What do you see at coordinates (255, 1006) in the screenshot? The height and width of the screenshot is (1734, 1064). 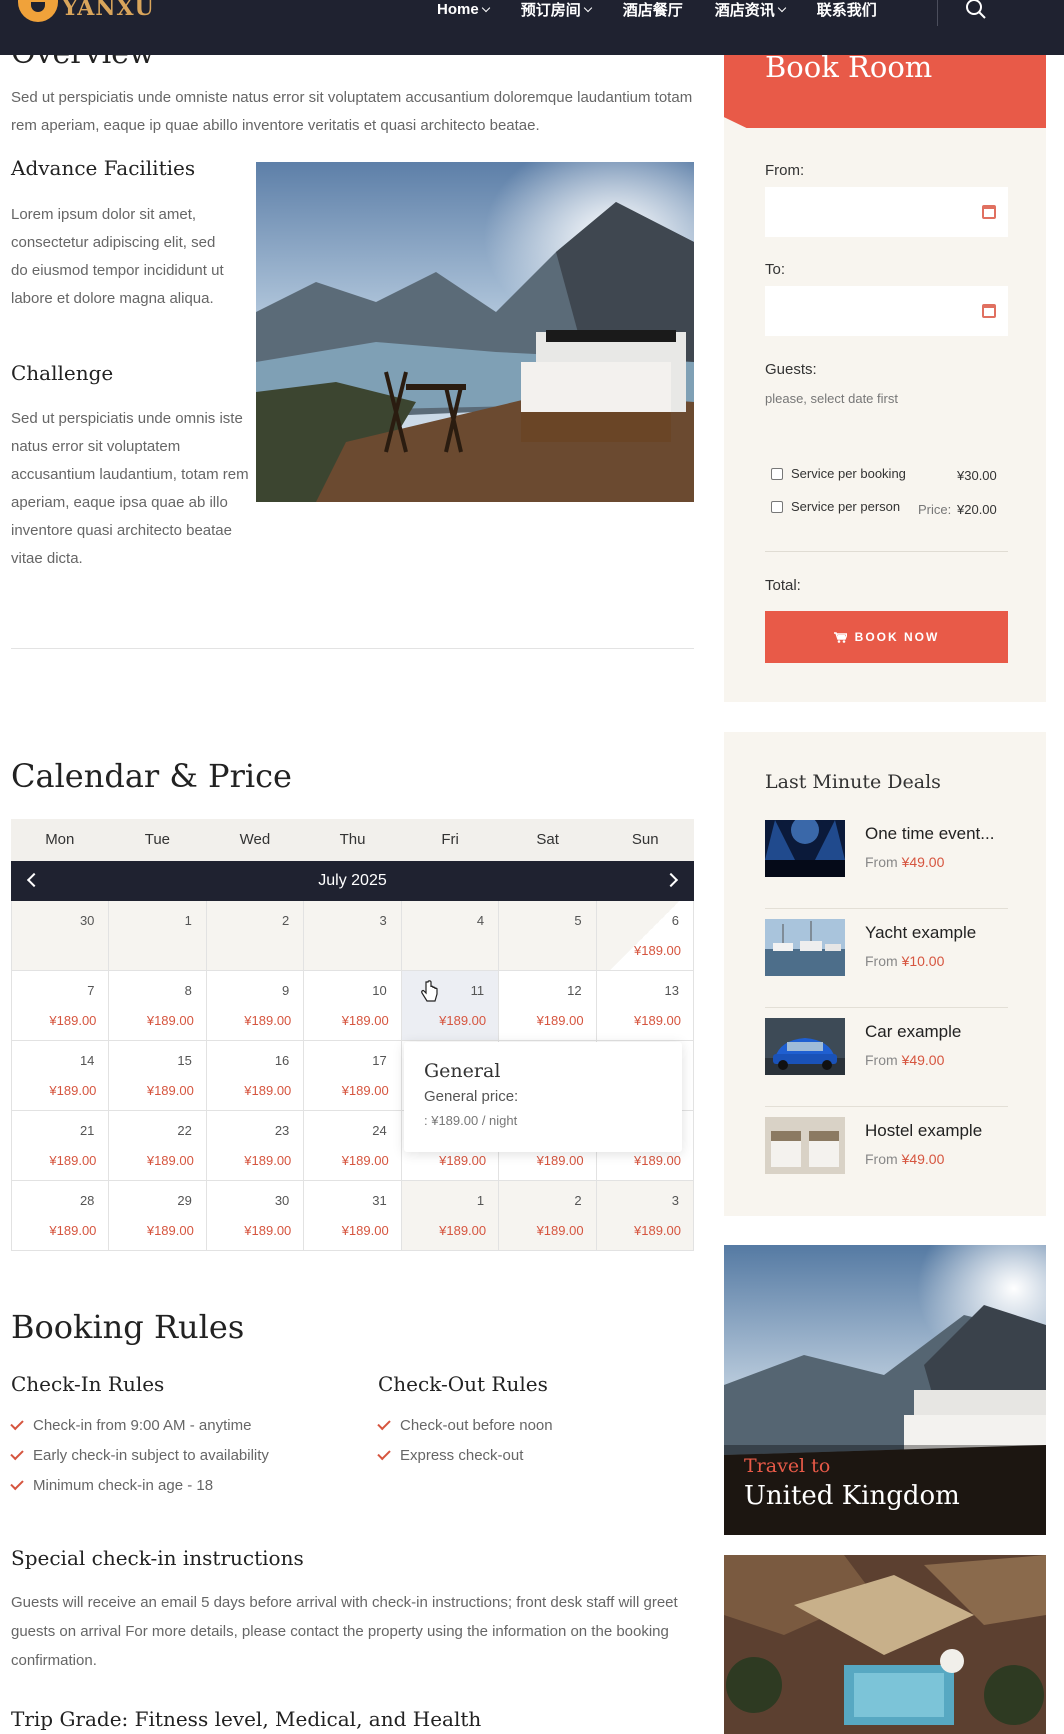 I see `calendar-day-cell: 9 ¥189.00` at bounding box center [255, 1006].